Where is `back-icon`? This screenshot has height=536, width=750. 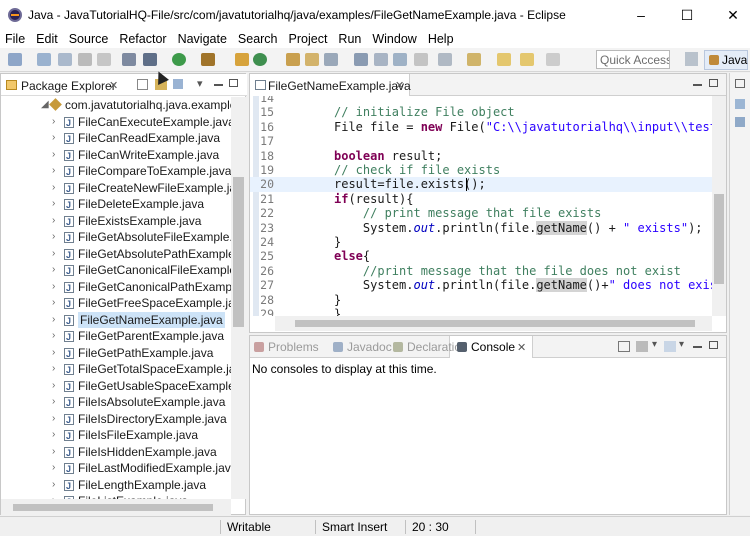 back-icon is located at coordinates (504, 59).